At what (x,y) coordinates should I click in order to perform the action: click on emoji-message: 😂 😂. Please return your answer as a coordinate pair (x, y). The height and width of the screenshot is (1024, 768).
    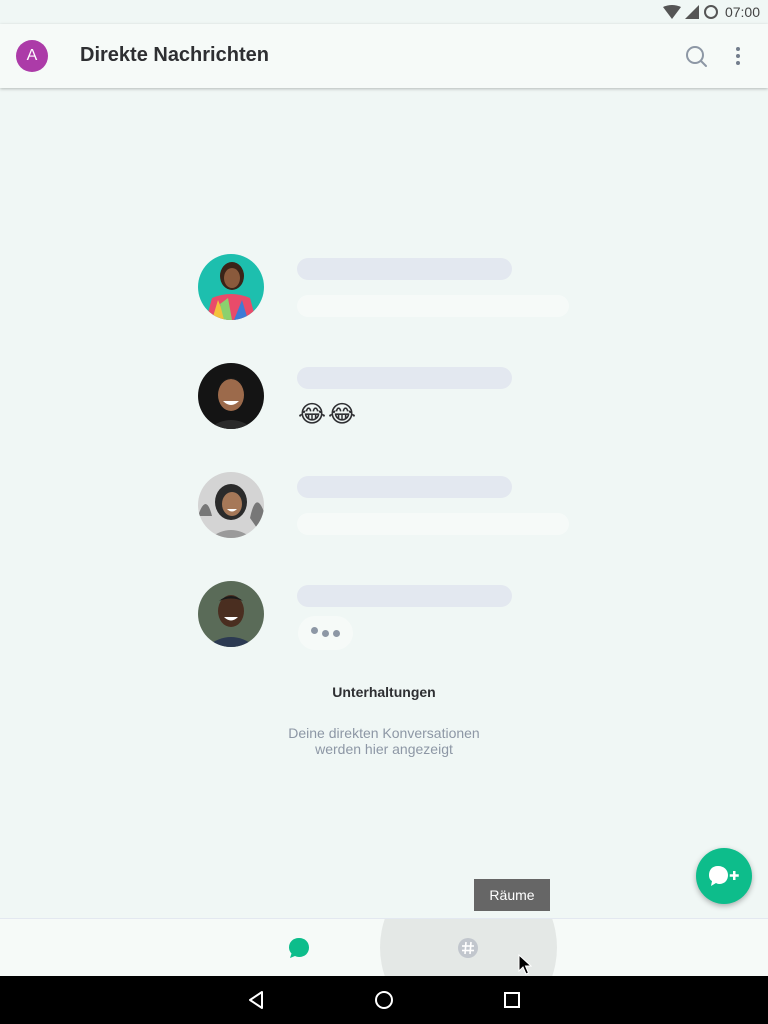
    Looking at the image, I should click on (327, 415).